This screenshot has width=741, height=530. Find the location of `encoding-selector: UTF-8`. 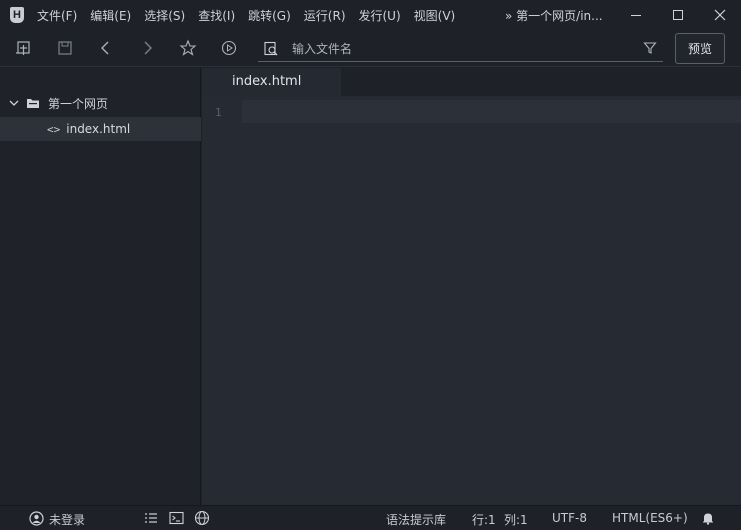

encoding-selector: UTF-8 is located at coordinates (569, 518).